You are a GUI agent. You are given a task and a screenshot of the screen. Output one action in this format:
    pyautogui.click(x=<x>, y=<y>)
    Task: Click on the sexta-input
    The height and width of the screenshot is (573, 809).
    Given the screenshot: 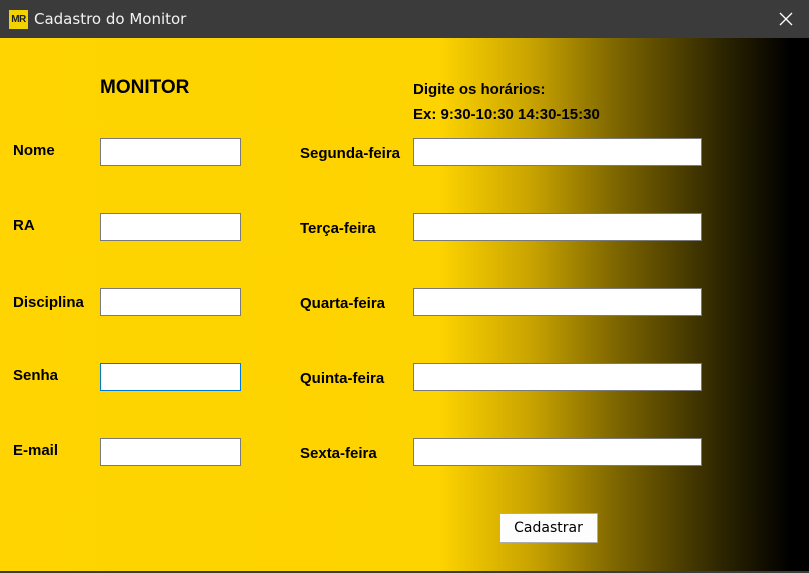 What is the action you would take?
    pyautogui.click(x=557, y=452)
    